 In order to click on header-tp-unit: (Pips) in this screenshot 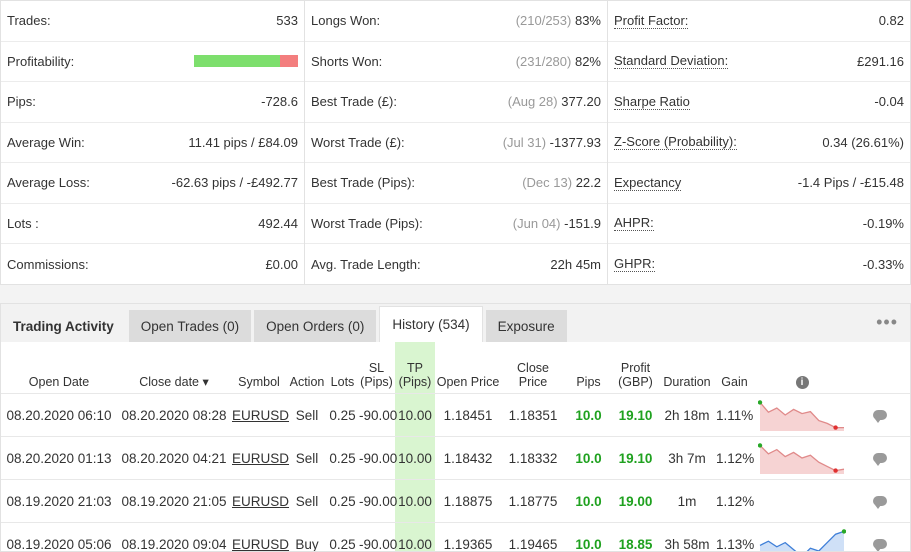, I will do `click(415, 382)`.